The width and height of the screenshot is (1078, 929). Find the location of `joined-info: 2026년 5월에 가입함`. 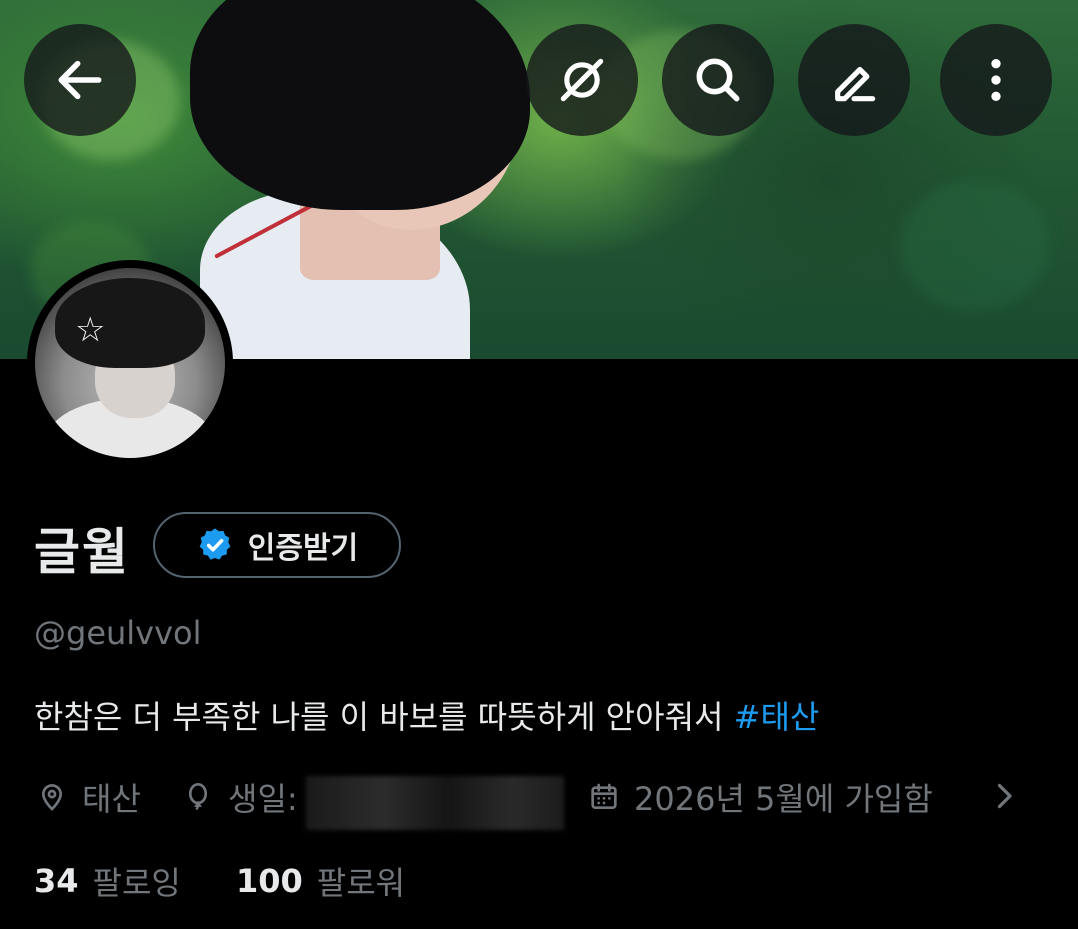

joined-info: 2026년 5월에 가입함 is located at coordinates (760, 797).